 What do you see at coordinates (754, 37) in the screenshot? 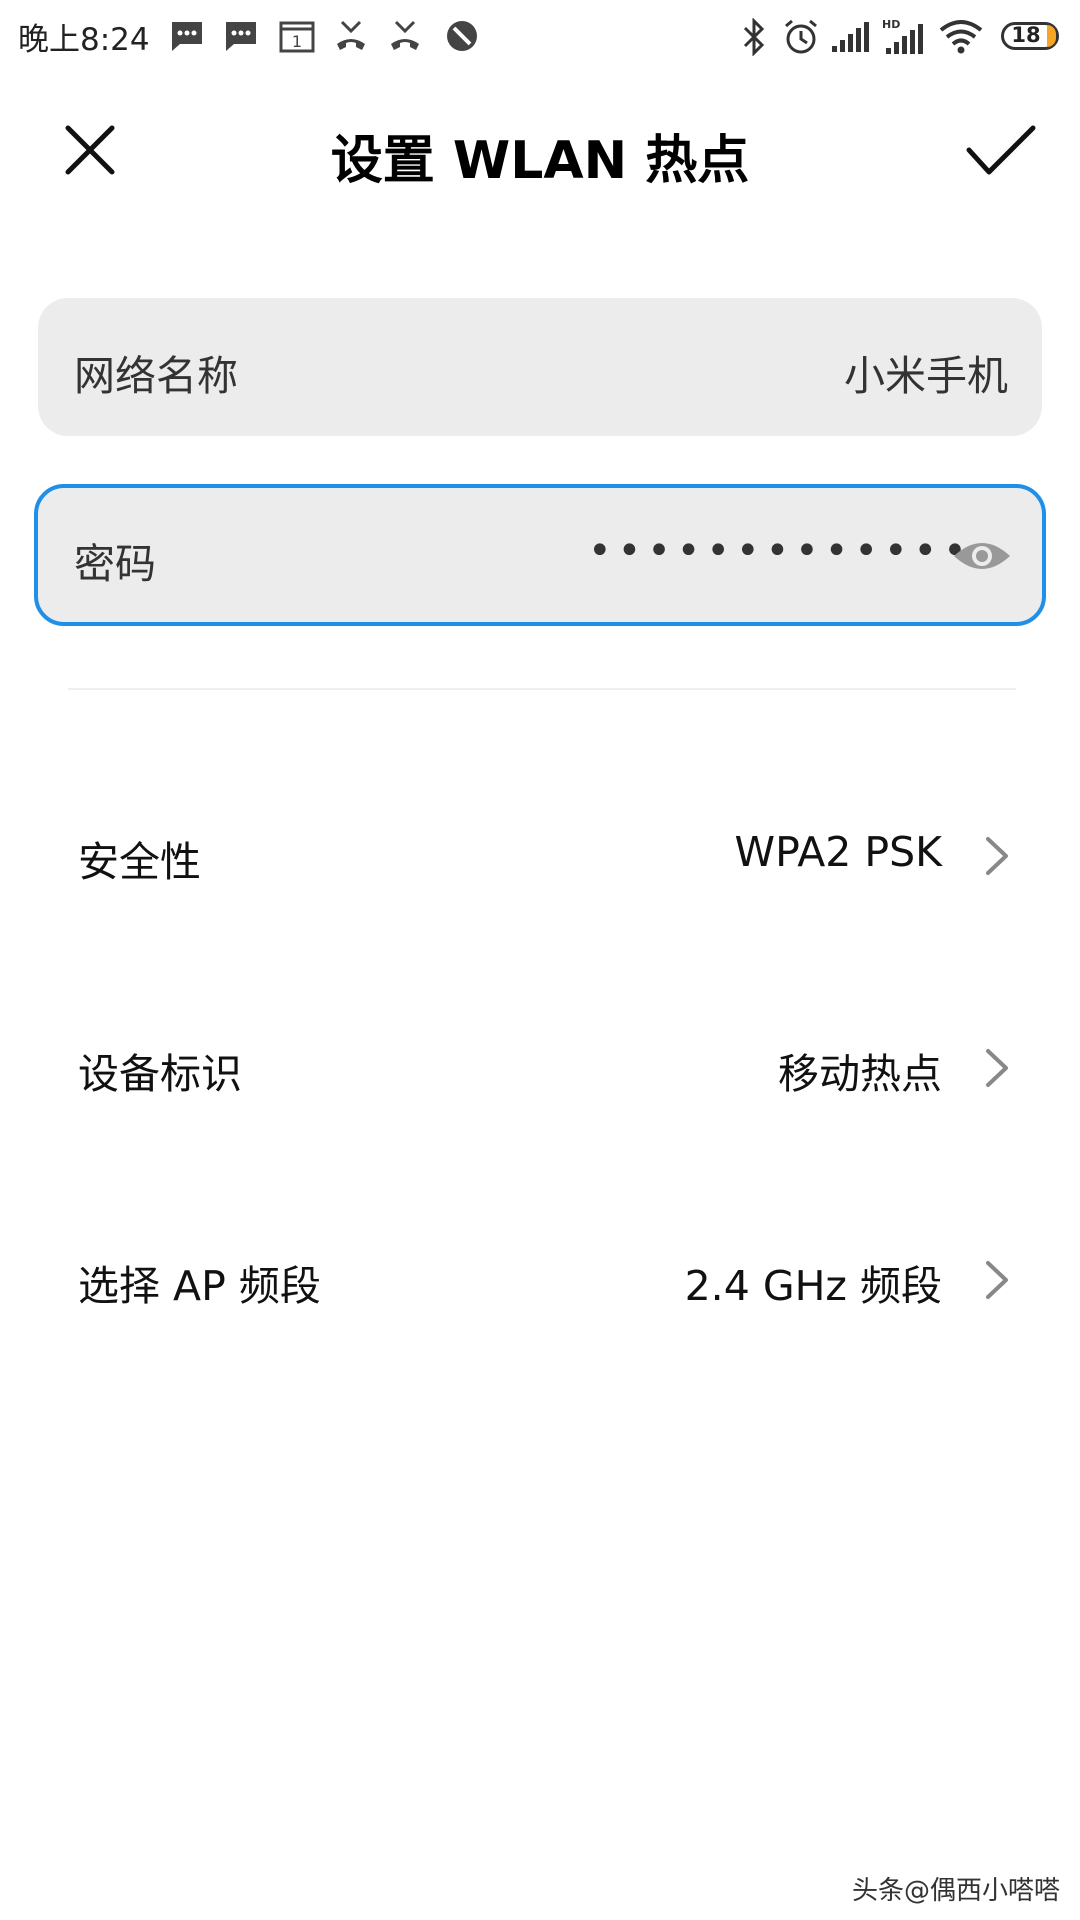
I see `bluetooth-icon` at bounding box center [754, 37].